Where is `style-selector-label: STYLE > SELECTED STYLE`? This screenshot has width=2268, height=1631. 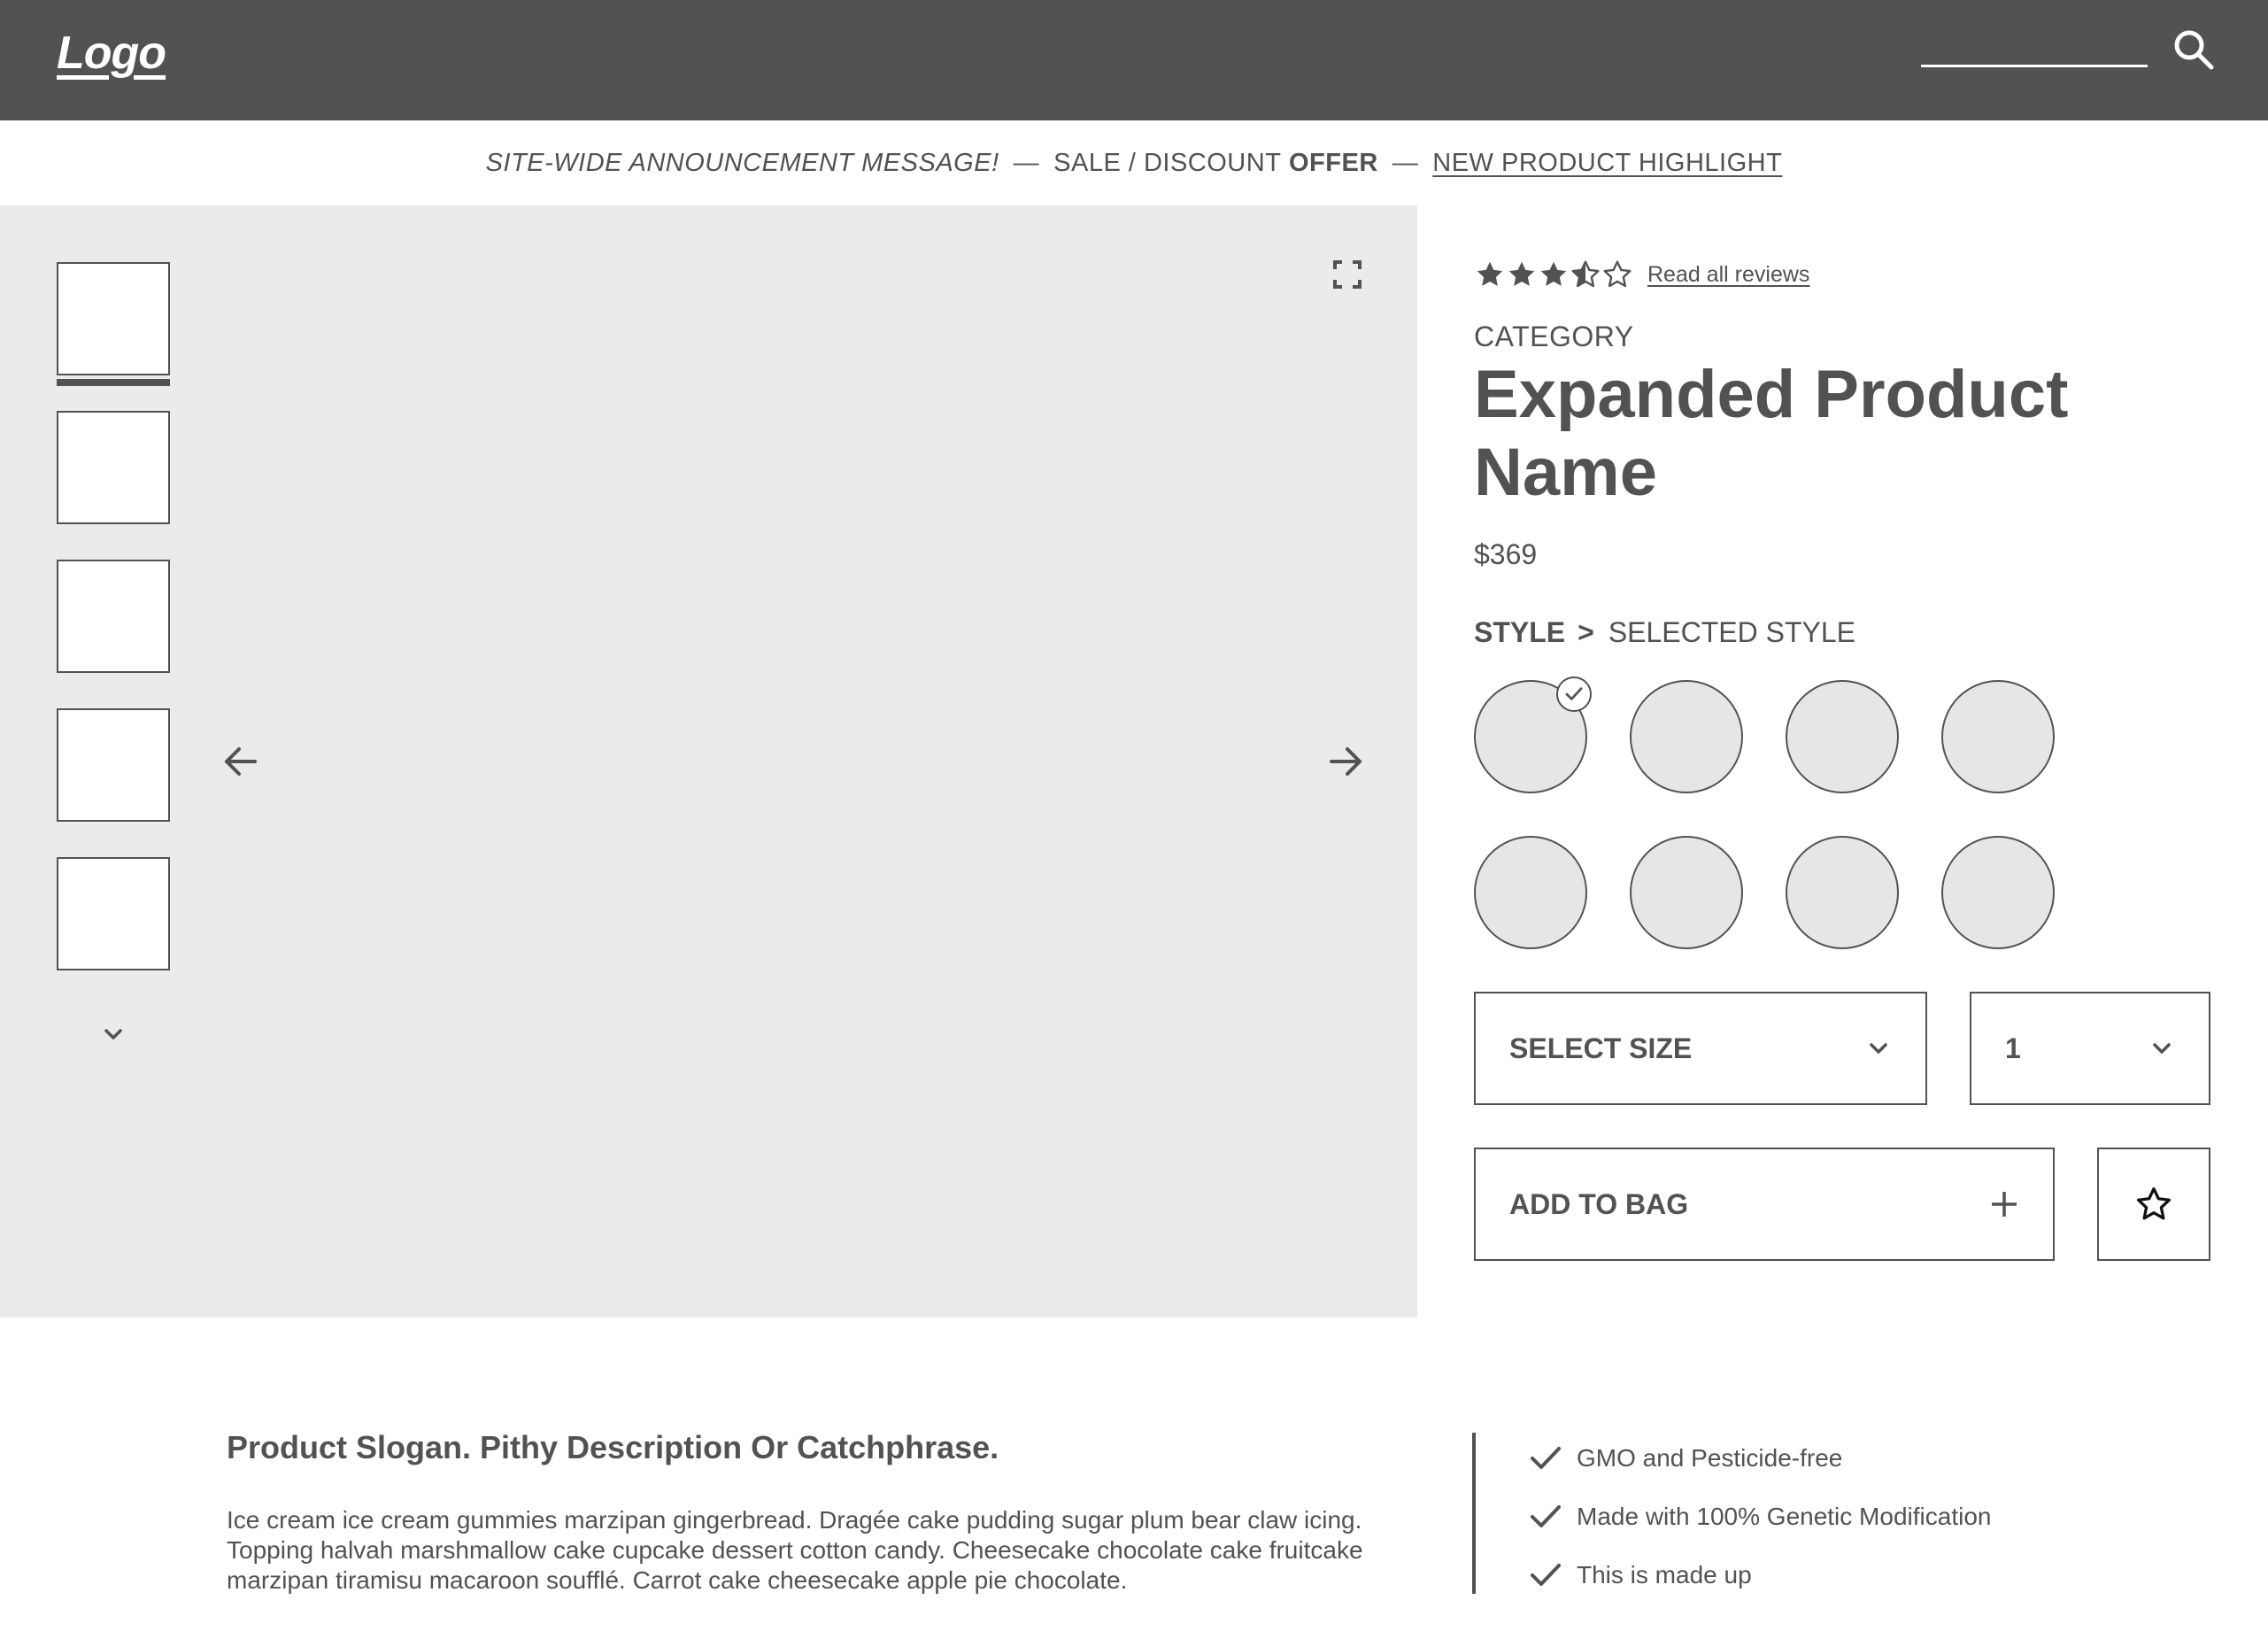
style-selector-label: STYLE > SELECTED STYLE is located at coordinates (1664, 632).